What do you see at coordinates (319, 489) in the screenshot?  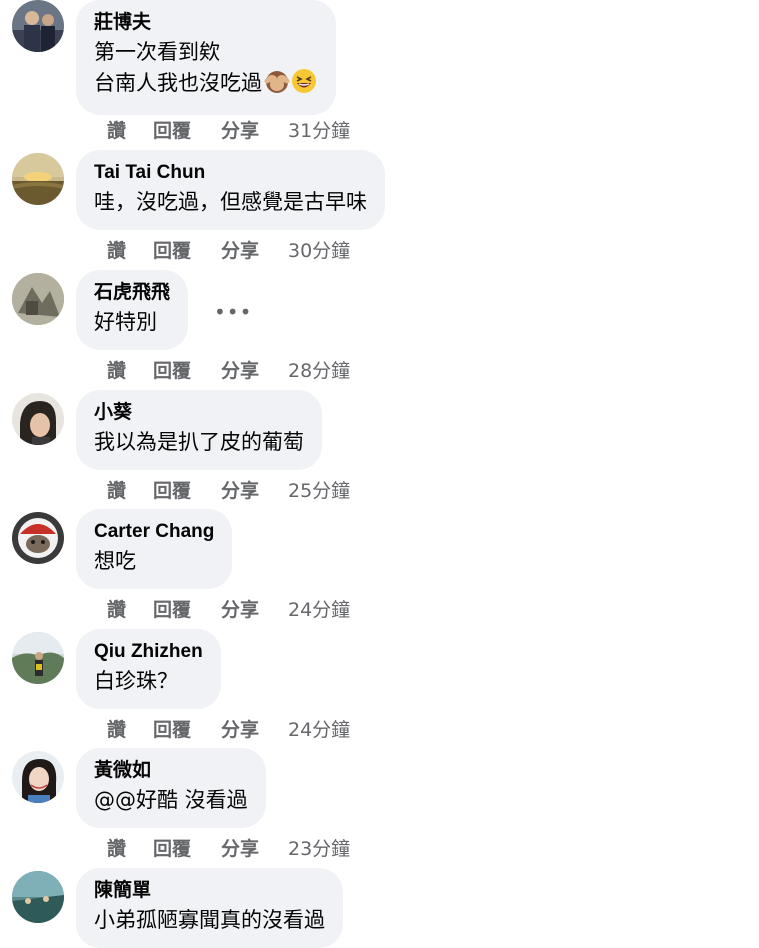 I see `comment-timestamp: 25分鐘` at bounding box center [319, 489].